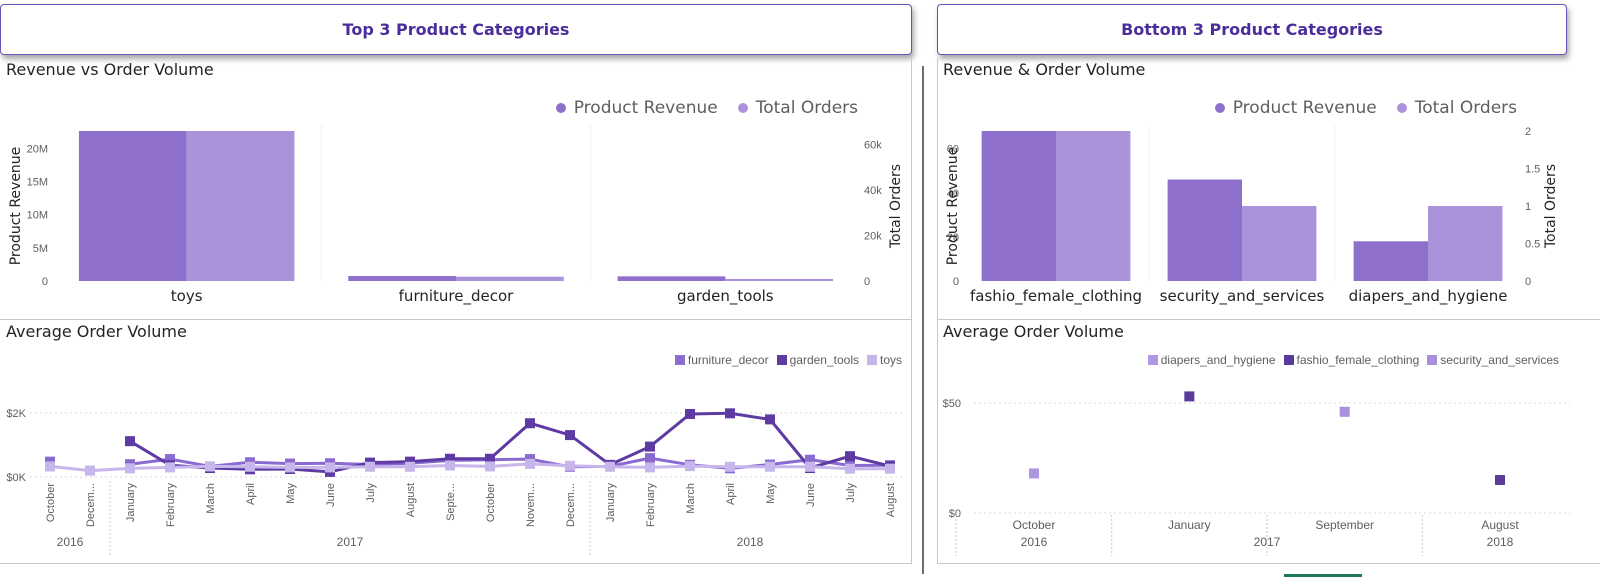 The height and width of the screenshot is (588, 1600). I want to click on bar-orders-garden_tools, so click(779, 279).